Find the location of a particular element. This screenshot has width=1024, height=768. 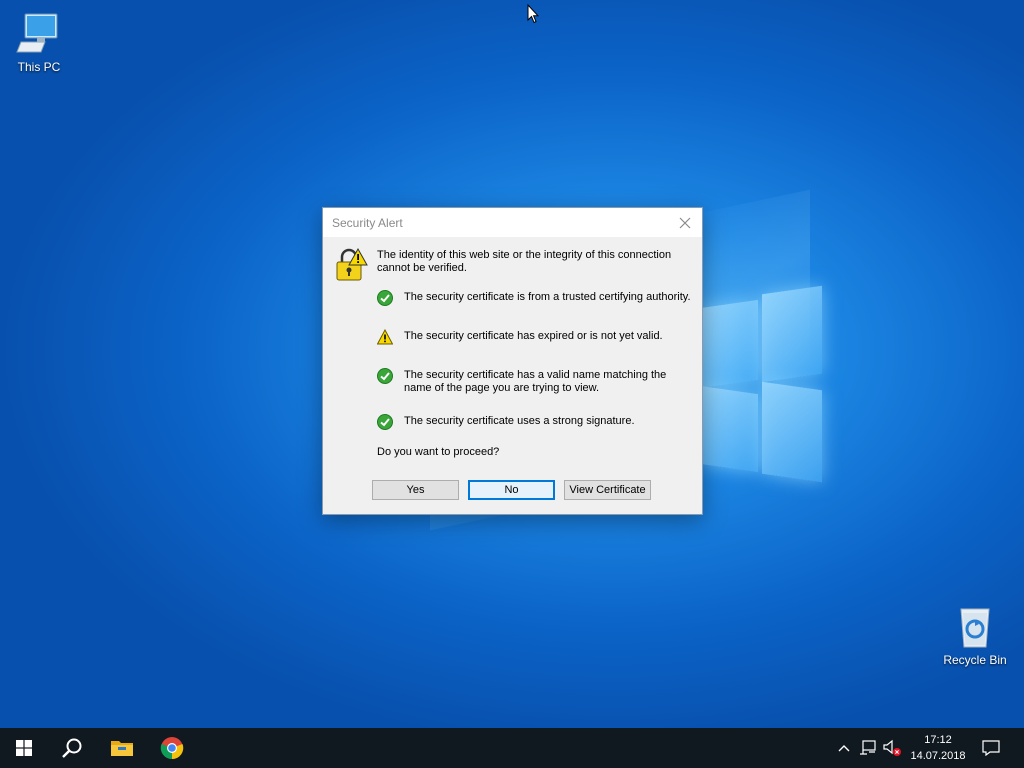

recycle-bin-icon is located at coordinates (975, 627).